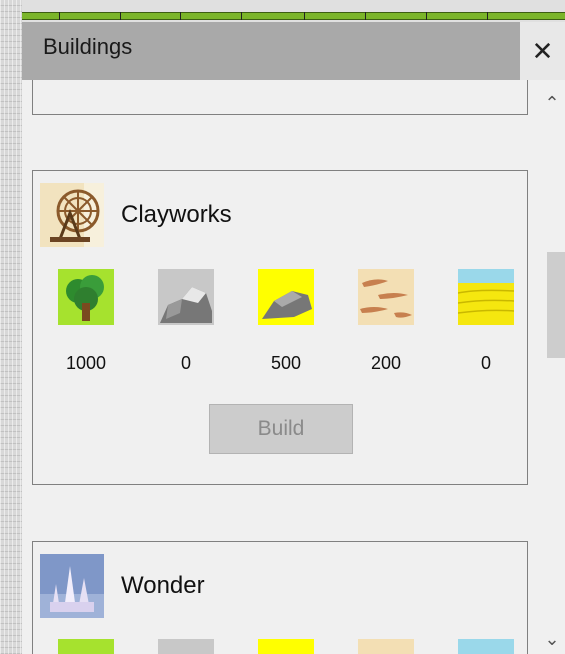 The height and width of the screenshot is (654, 565). What do you see at coordinates (542, 51) in the screenshot?
I see `close-button: ✕` at bounding box center [542, 51].